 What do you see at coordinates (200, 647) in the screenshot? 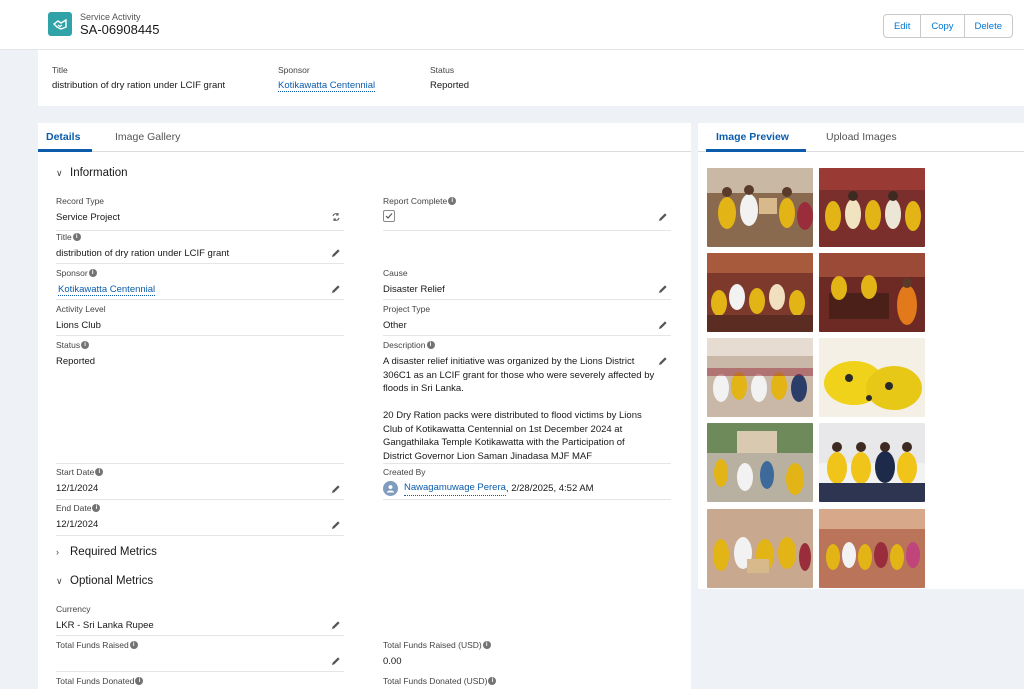
I see `field-total-funds-raised: Total Funds Raised i` at bounding box center [200, 647].